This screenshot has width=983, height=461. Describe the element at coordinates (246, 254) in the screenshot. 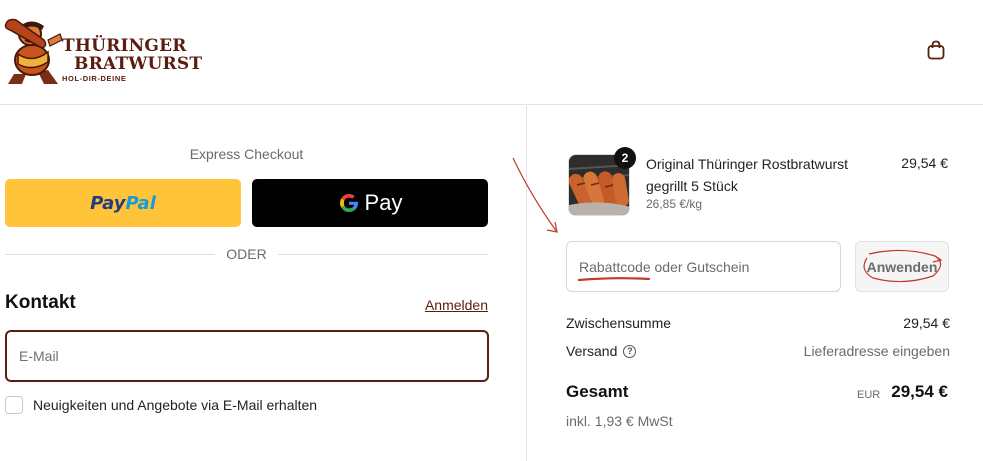

I see `or-separator: ODER` at that location.